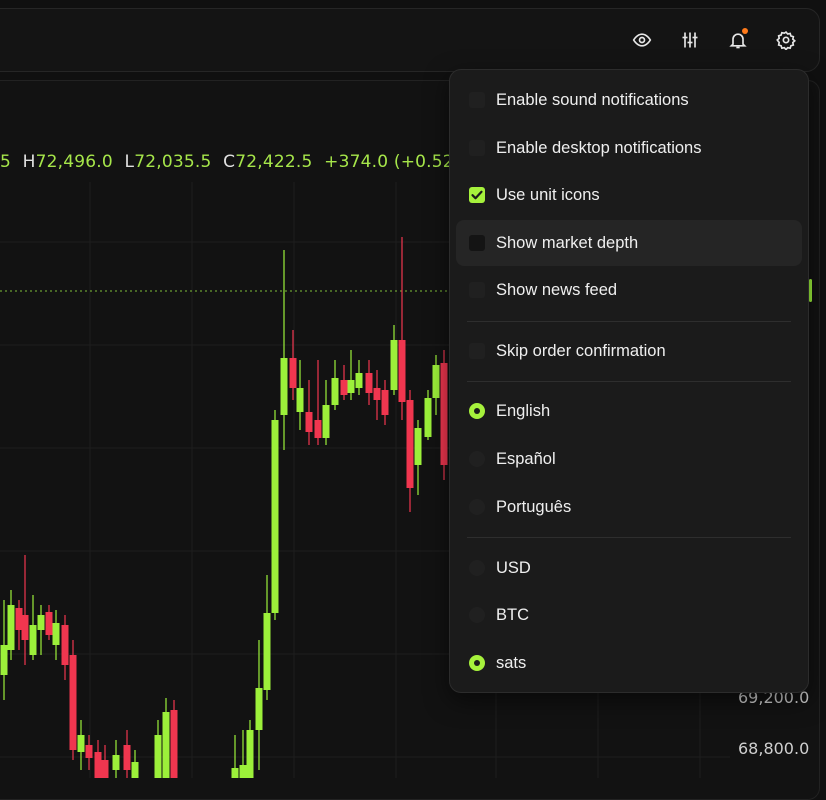 This screenshot has width=826, height=800. Describe the element at coordinates (810, 290) in the screenshot. I see `price-scroll-marker` at that location.